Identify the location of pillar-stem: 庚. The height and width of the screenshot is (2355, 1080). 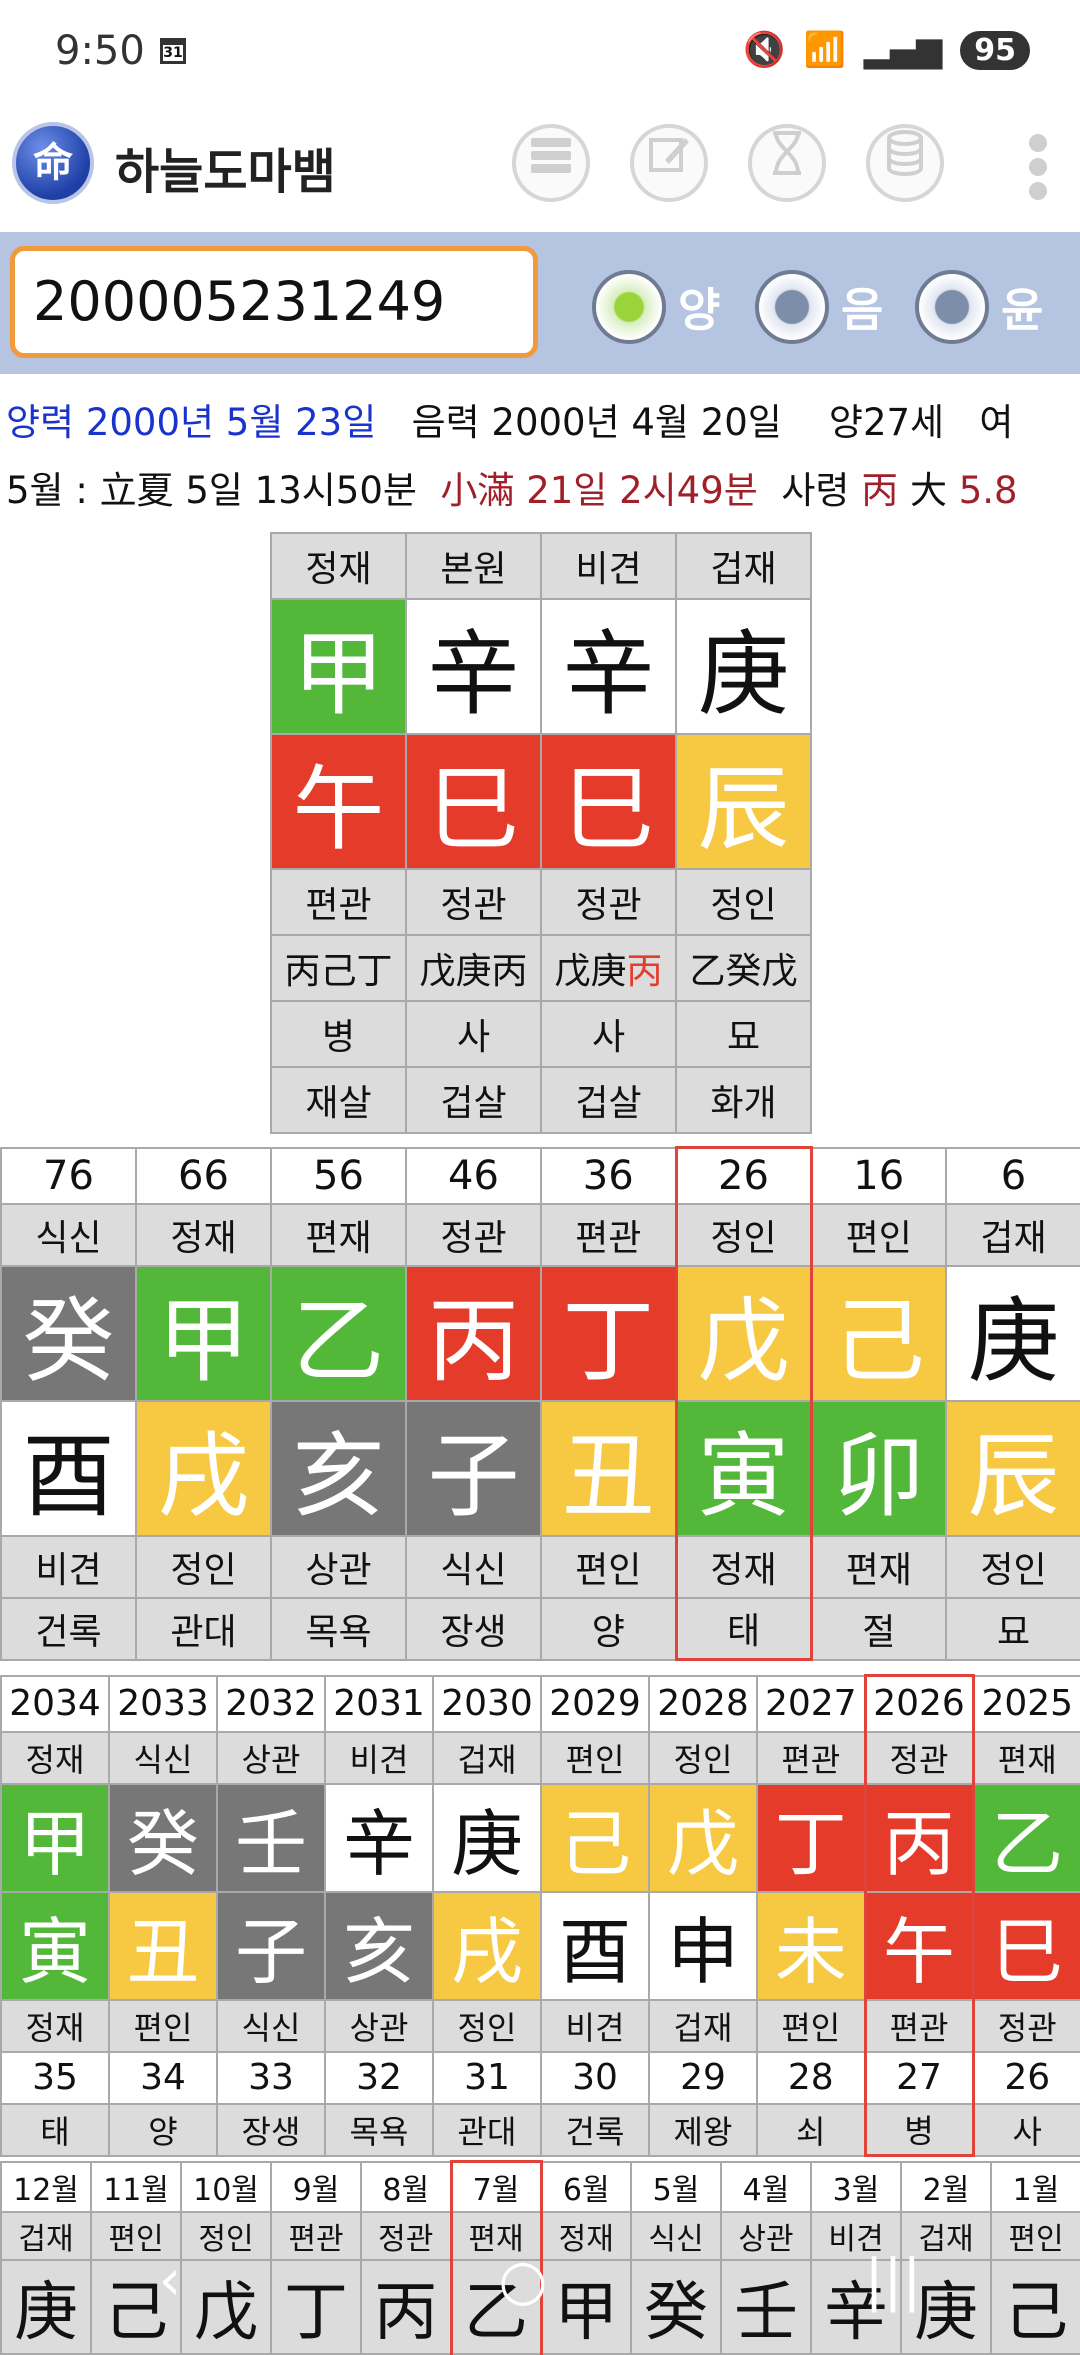
(743, 666).